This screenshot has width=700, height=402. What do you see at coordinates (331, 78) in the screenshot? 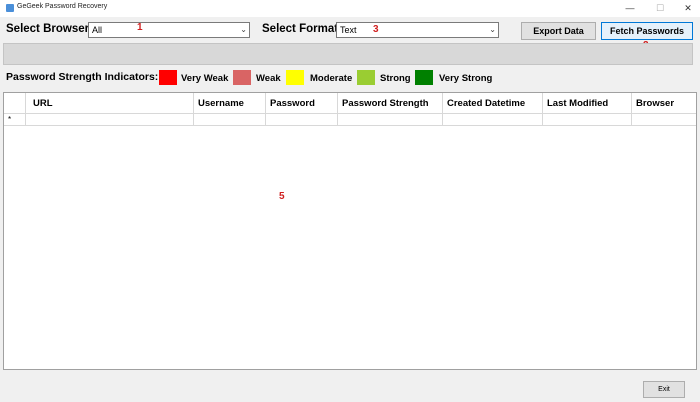
I see `legend-moderate: Moderate` at bounding box center [331, 78].